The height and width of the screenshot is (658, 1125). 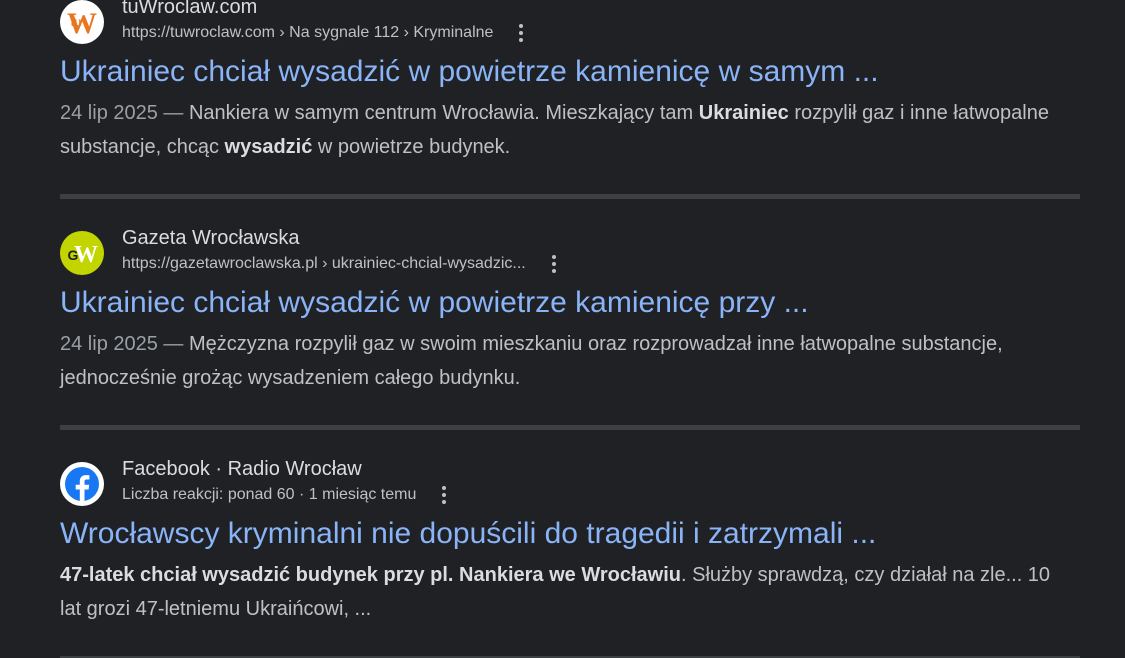 What do you see at coordinates (242, 469) in the screenshot?
I see `site-name: Facebook · Radio Wrocław` at bounding box center [242, 469].